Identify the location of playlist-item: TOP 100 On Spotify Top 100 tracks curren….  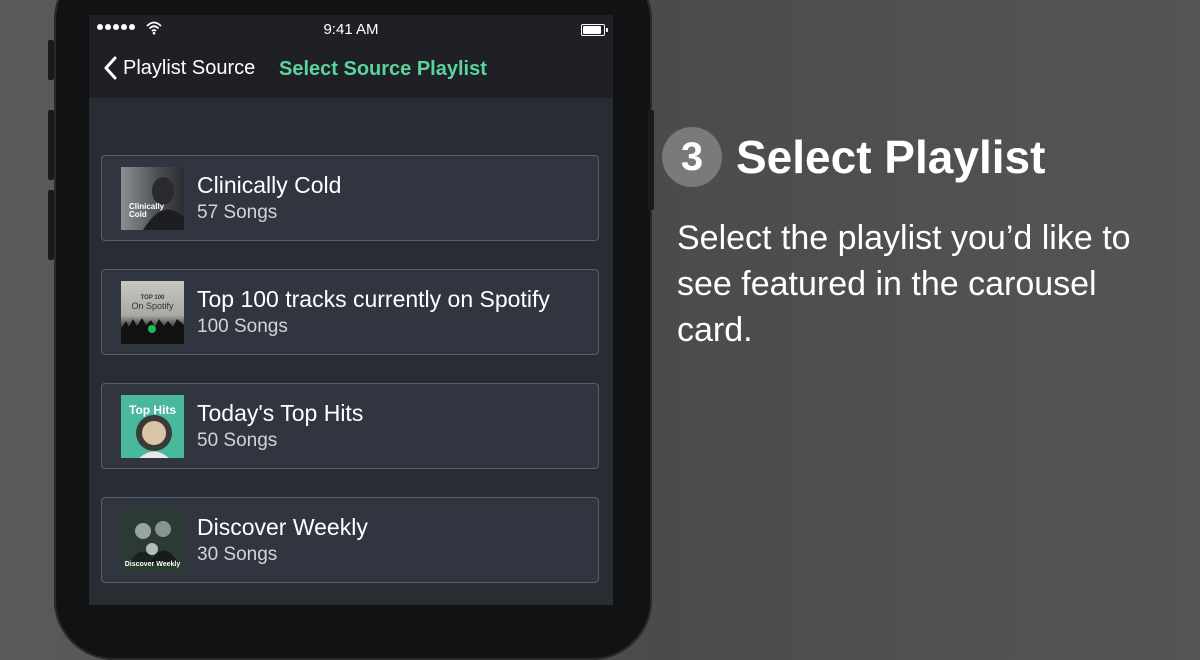
(350, 312).